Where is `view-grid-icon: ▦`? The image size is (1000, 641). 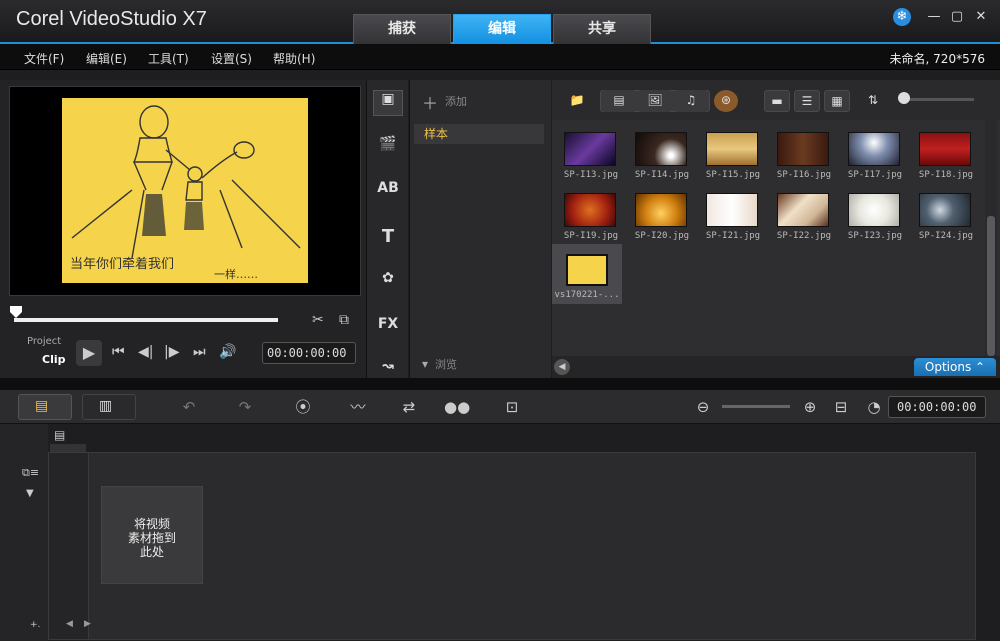
view-grid-icon: ▦ is located at coordinates (837, 101).